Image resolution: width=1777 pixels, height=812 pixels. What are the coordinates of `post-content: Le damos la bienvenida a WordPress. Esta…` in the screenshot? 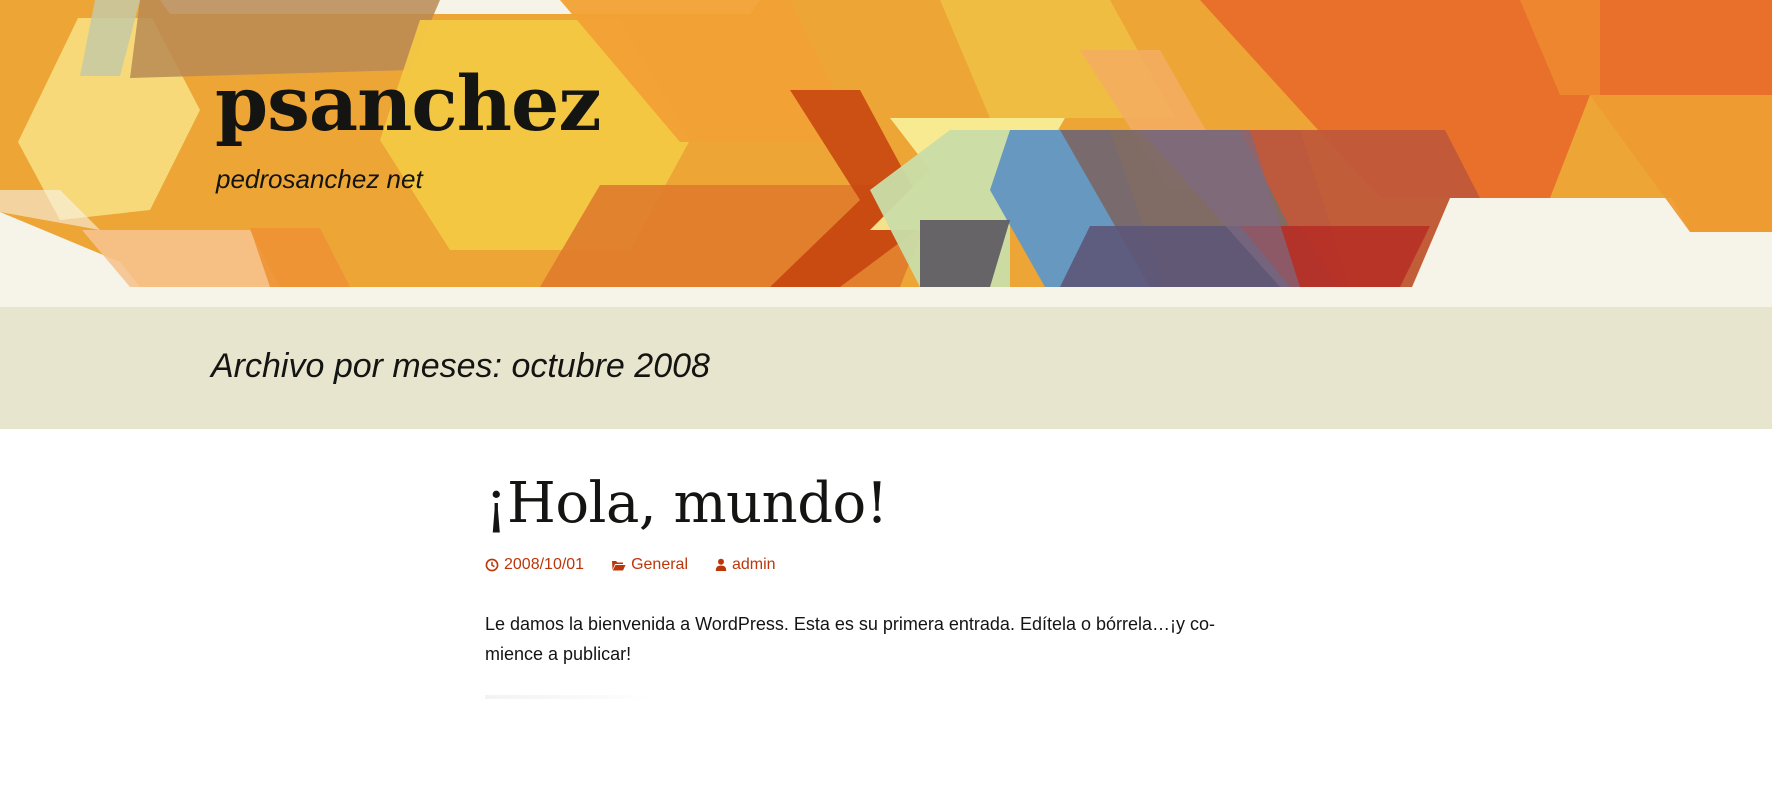 It's located at (865, 639).